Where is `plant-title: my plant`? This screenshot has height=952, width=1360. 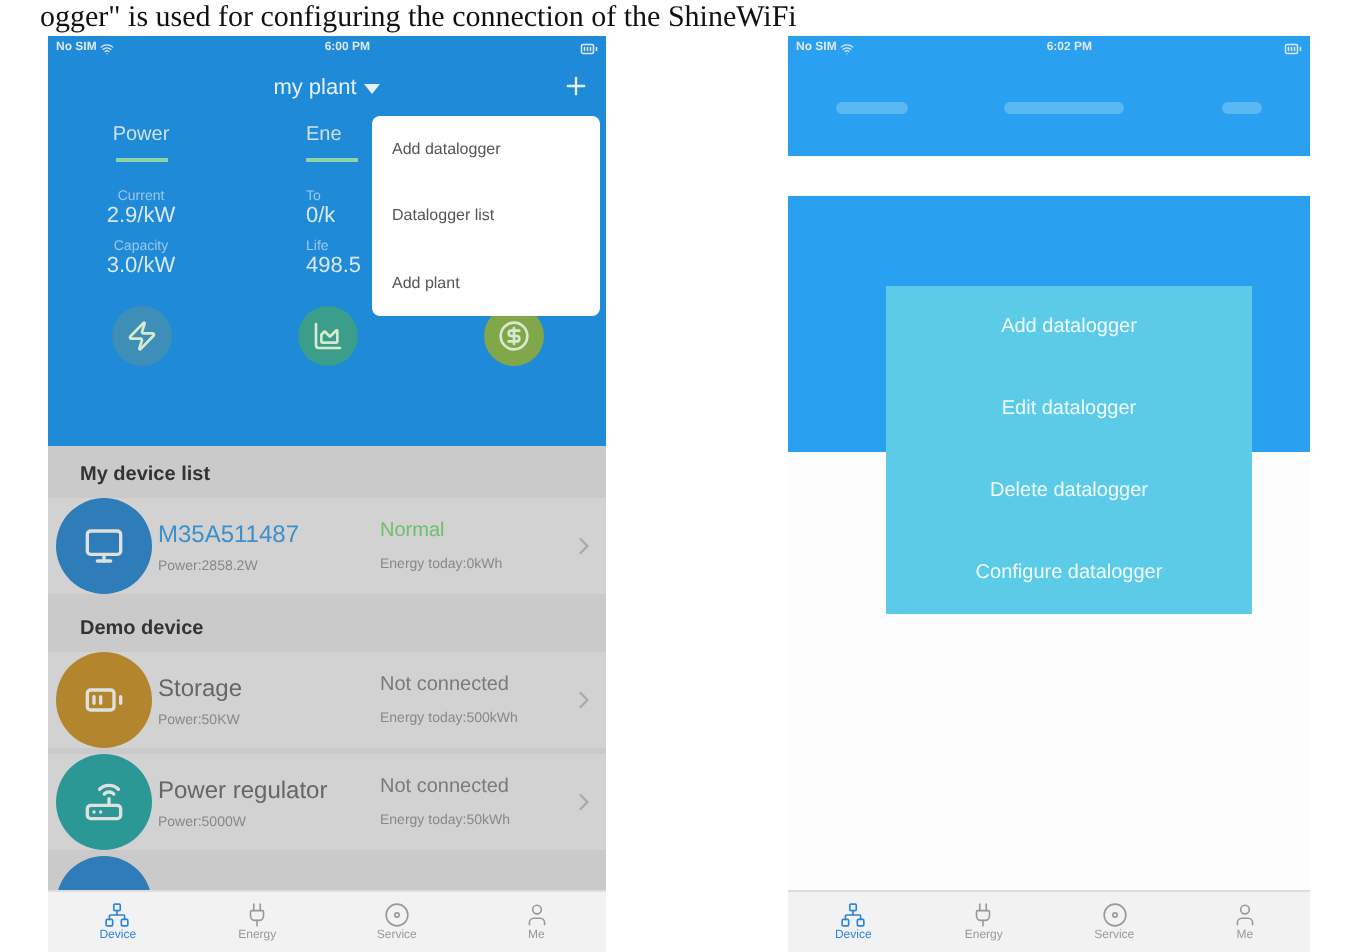 plant-title: my plant is located at coordinates (315, 88).